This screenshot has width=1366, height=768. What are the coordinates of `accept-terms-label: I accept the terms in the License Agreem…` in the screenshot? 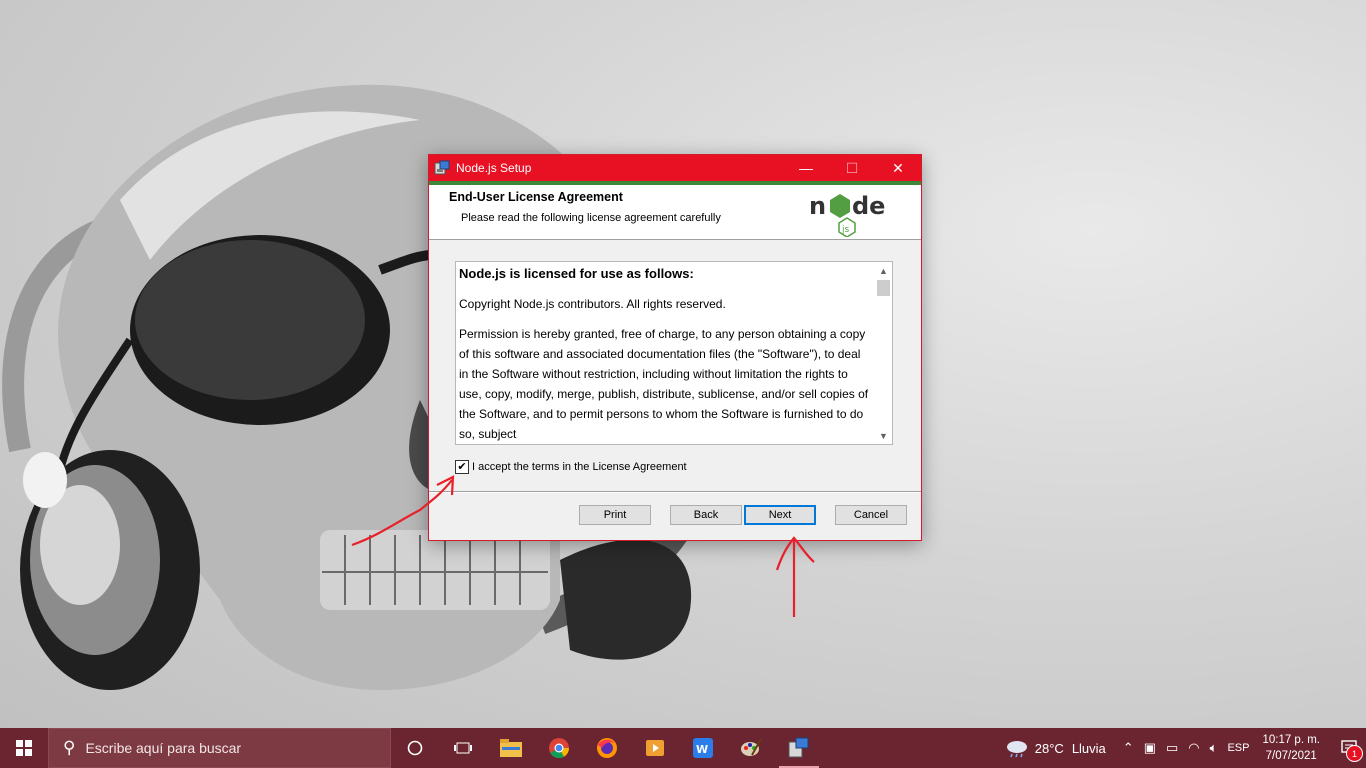 It's located at (579, 467).